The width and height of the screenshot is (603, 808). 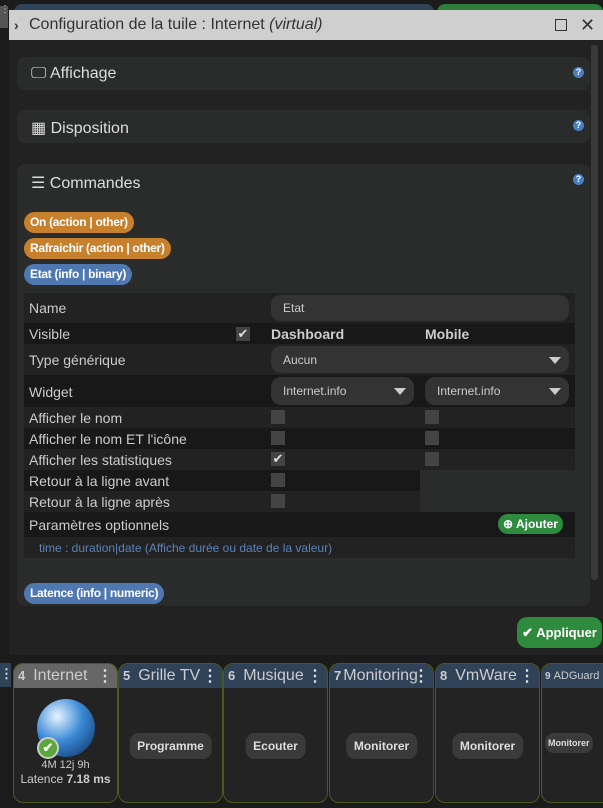 What do you see at coordinates (48, 308) in the screenshot?
I see `name-label: Name` at bounding box center [48, 308].